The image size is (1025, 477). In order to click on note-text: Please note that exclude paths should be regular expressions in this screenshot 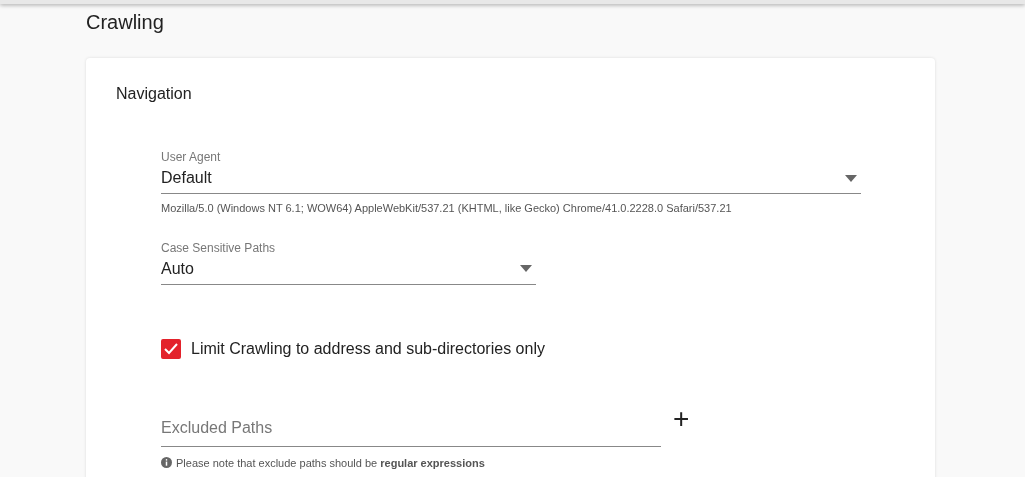, I will do `click(330, 463)`.